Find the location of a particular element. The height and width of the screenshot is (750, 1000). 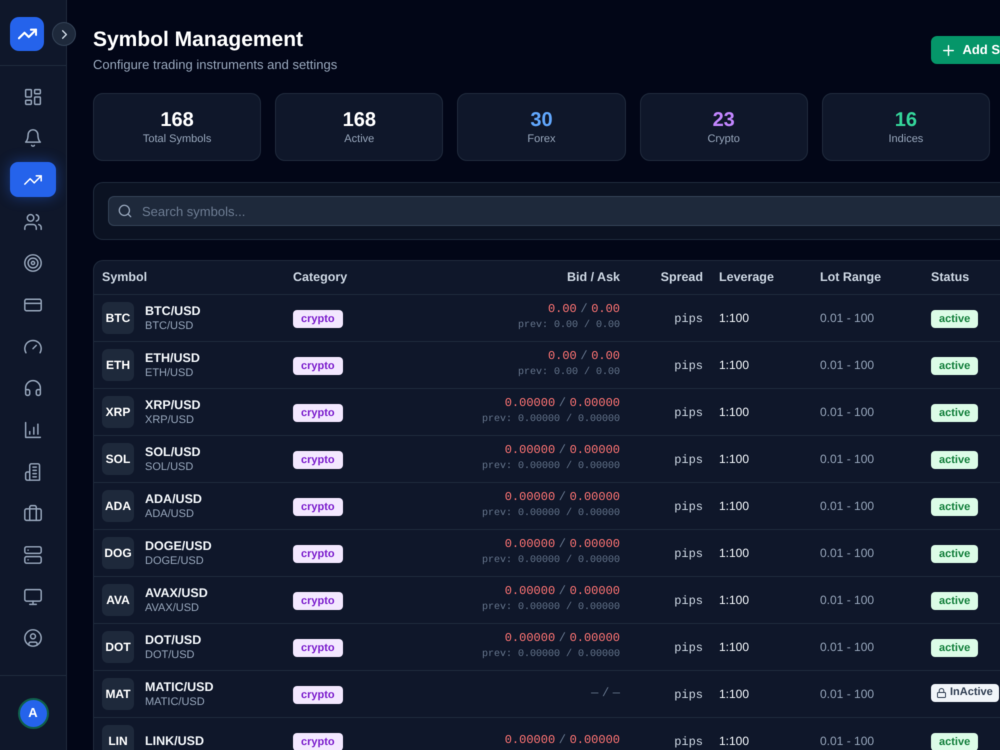

column-header: Spread is located at coordinates (681, 277).